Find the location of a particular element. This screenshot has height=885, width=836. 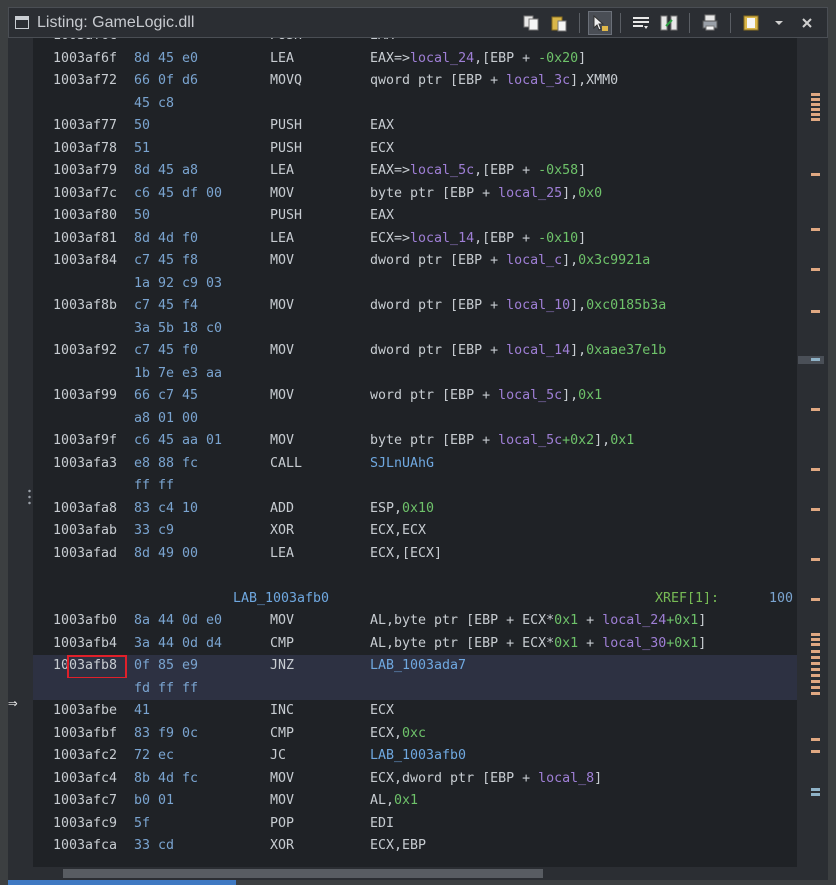

label-row: LAB_1003afb0 XREF[1]: 100 is located at coordinates (415, 599).